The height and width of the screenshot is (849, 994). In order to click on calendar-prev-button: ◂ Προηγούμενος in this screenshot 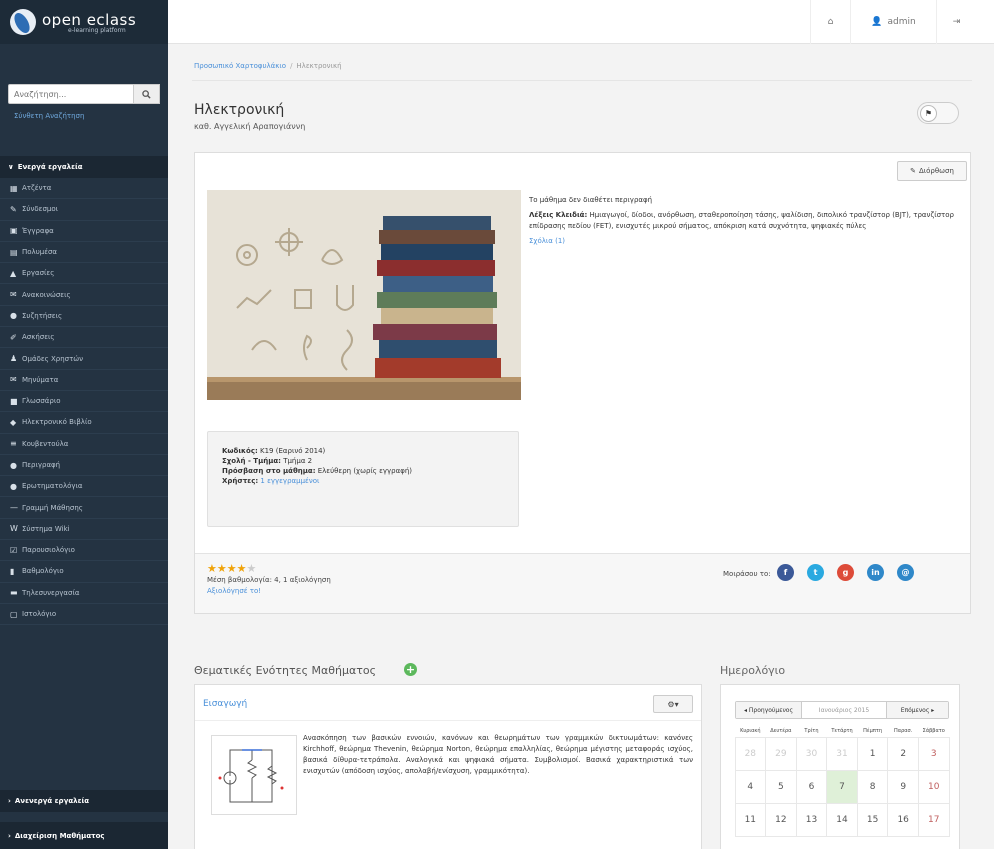, I will do `click(769, 710)`.